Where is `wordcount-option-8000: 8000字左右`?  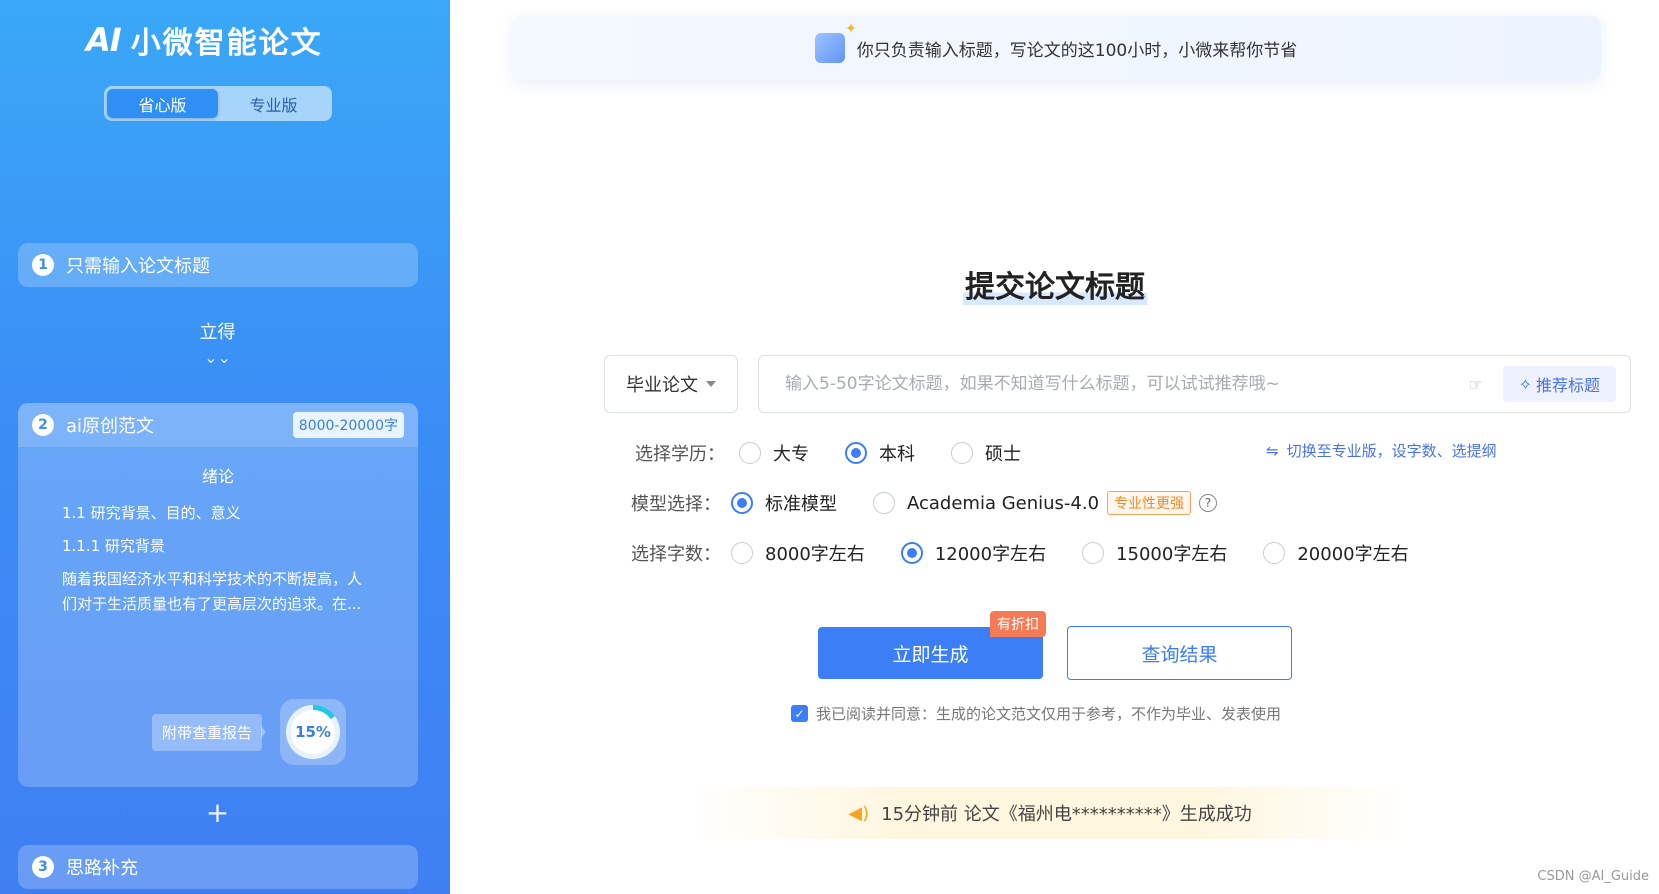
wordcount-option-8000: 8000字左右 is located at coordinates (798, 553).